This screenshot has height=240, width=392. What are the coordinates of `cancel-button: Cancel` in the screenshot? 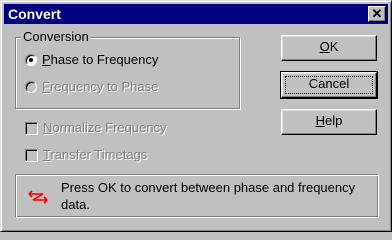 It's located at (329, 85).